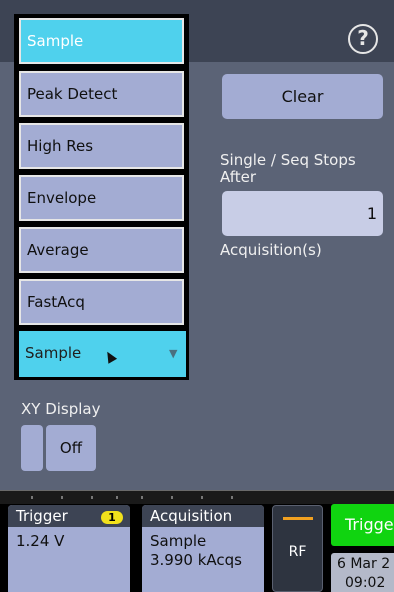 This screenshot has width=394, height=592. What do you see at coordinates (101, 41) in the screenshot?
I see `option-sample: Sample` at bounding box center [101, 41].